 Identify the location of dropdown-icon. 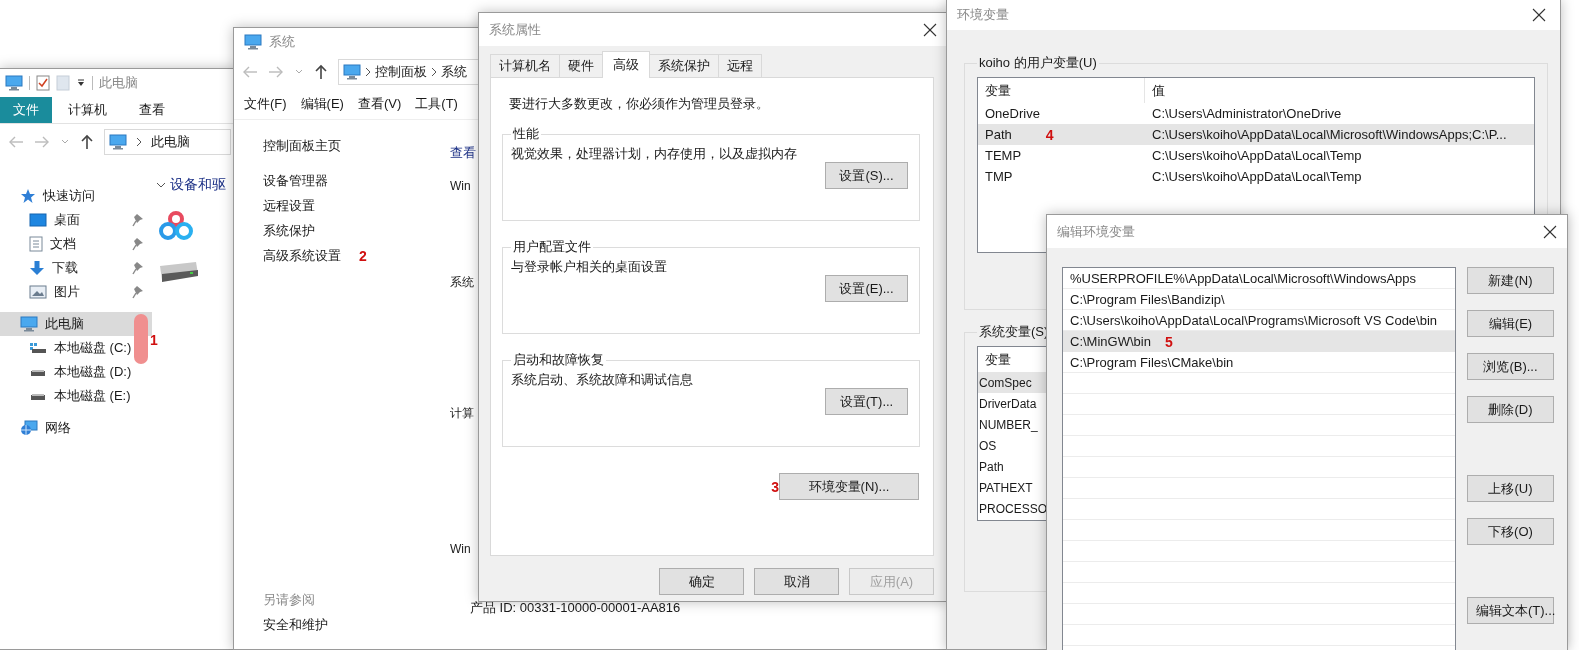
(81, 83).